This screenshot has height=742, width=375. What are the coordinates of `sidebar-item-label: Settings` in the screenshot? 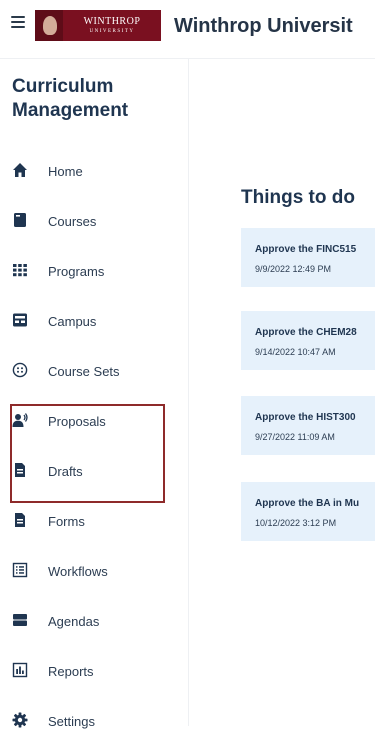 It's located at (71, 721).